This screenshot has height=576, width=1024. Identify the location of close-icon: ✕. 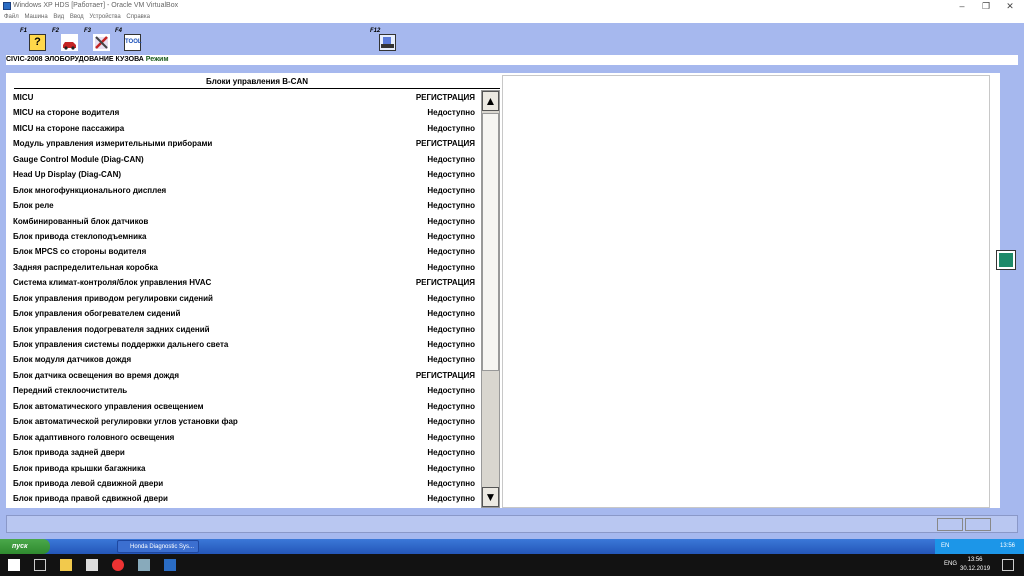
(1010, 6).